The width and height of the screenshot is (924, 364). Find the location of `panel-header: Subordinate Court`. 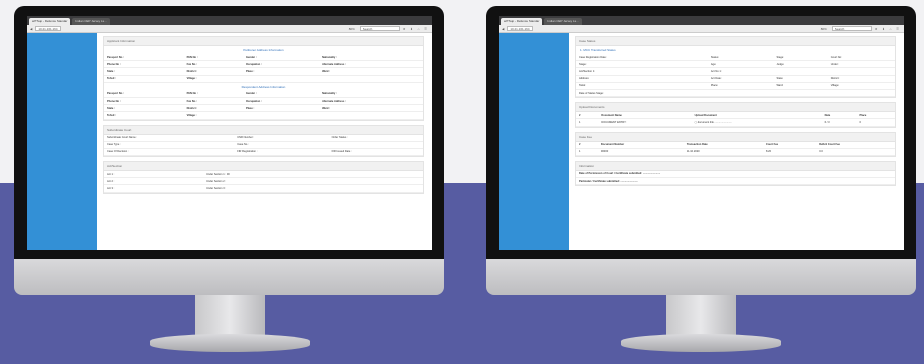

panel-header: Subordinate Court is located at coordinates (263, 130).